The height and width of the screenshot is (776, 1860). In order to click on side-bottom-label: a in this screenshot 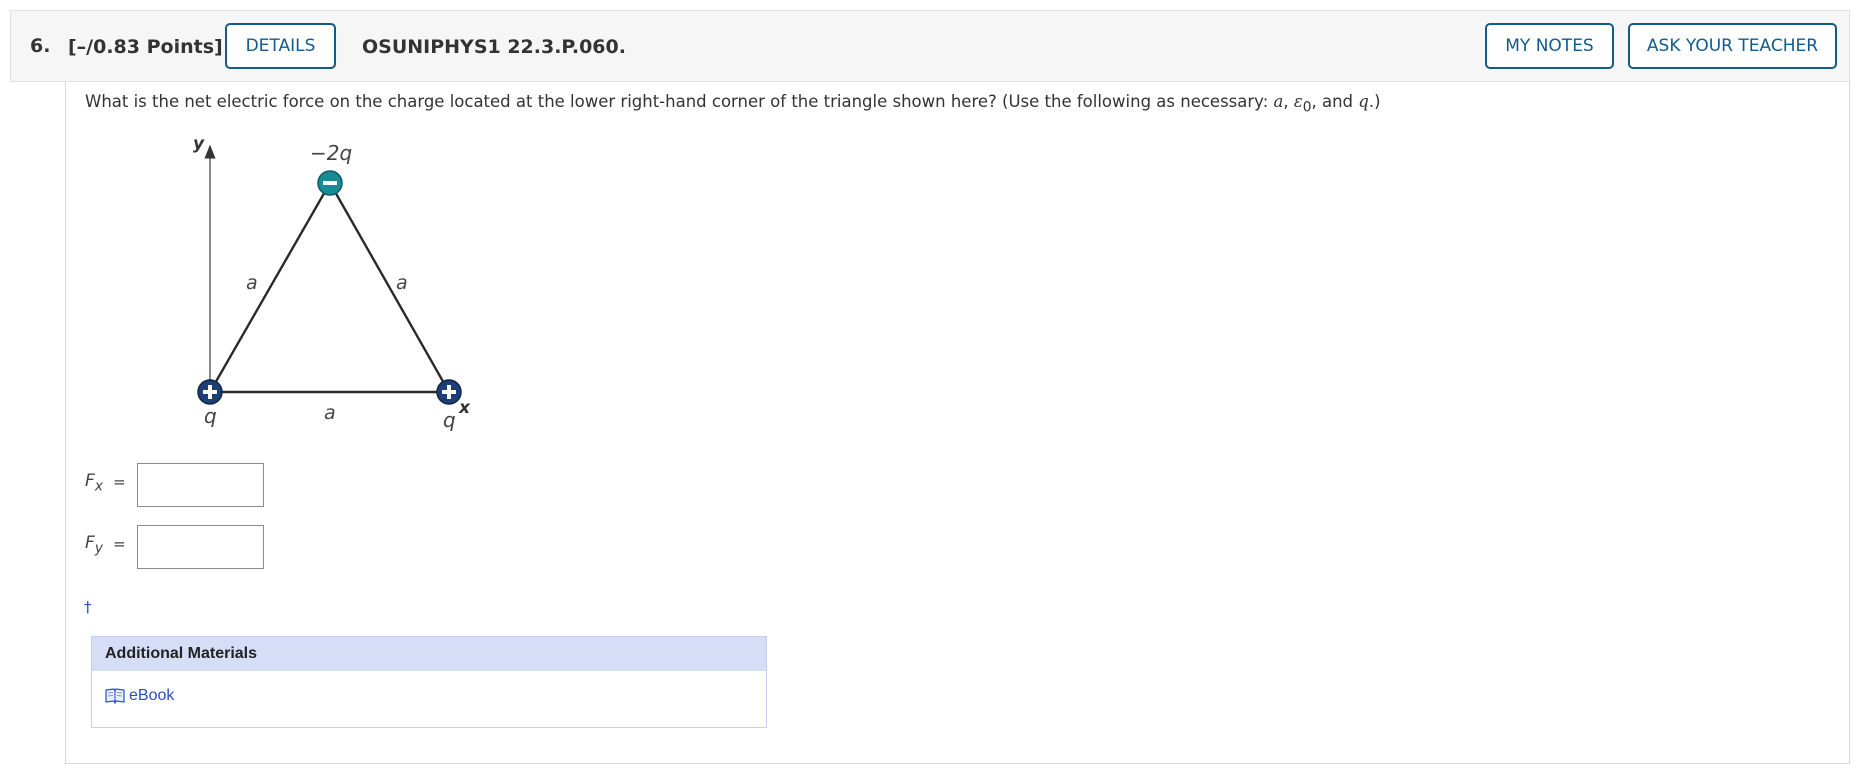, I will do `click(330, 413)`.